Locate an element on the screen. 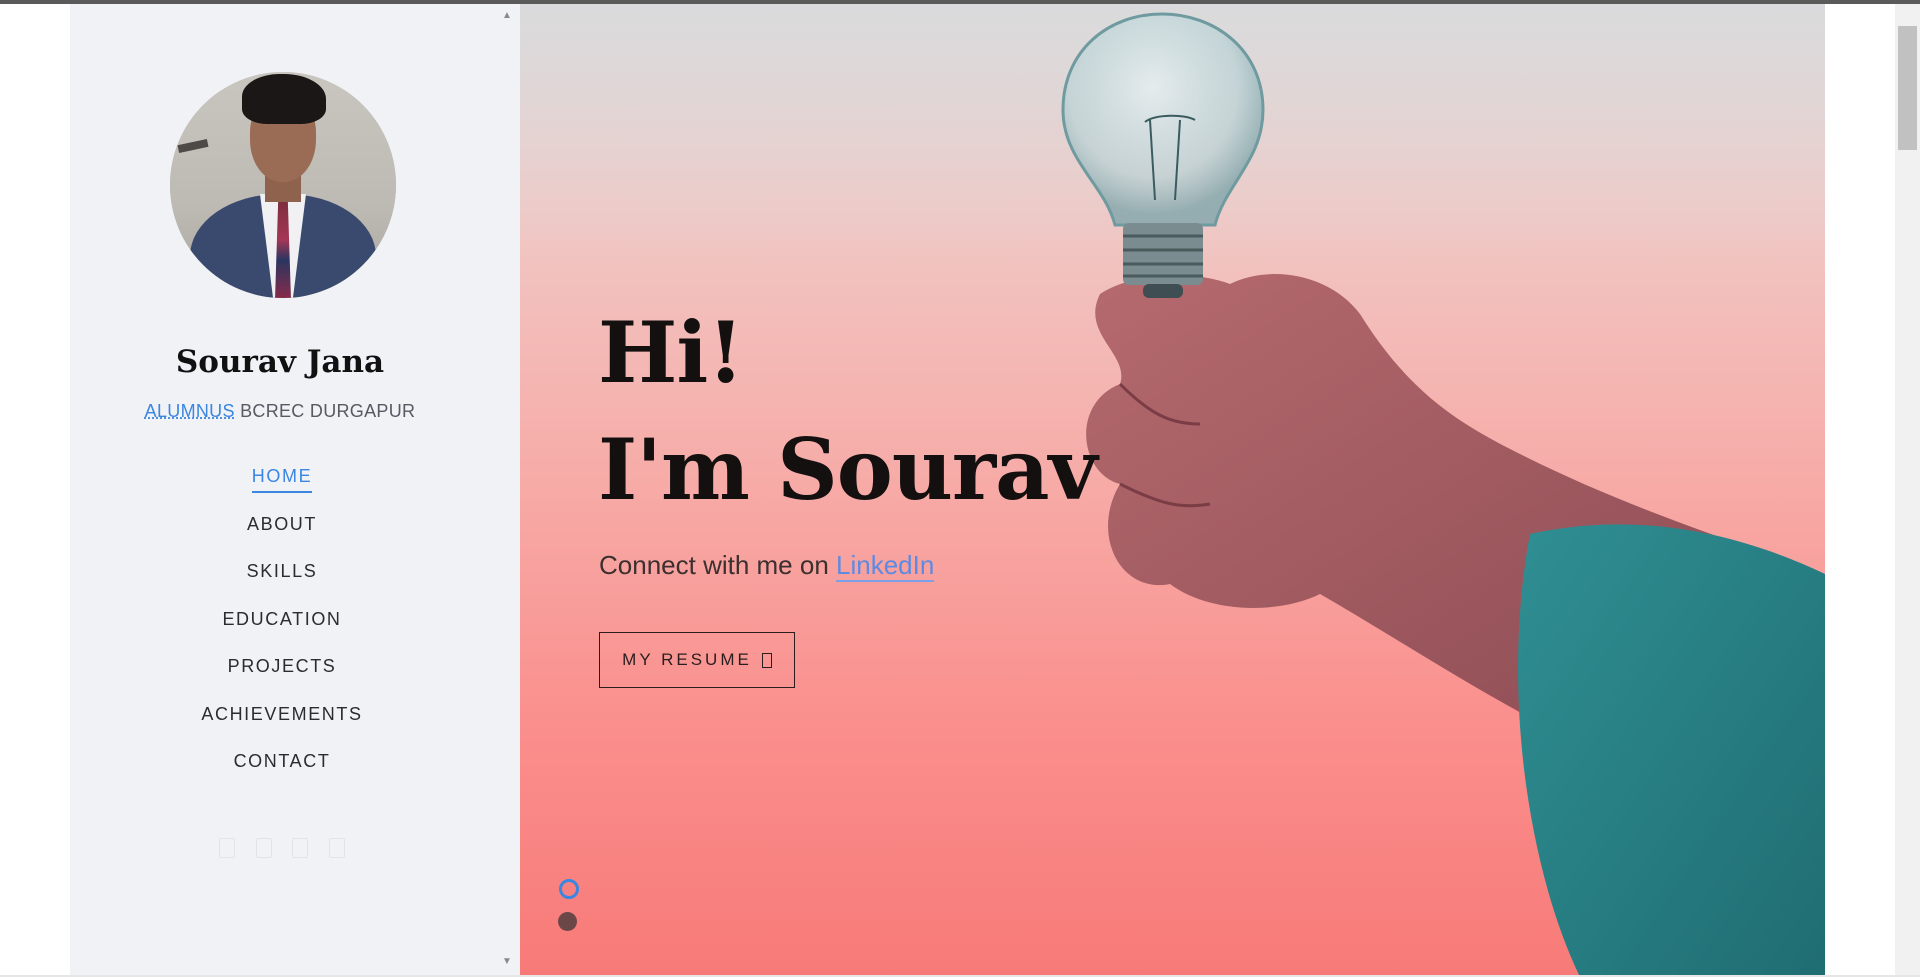 This screenshot has height=977, width=1920. page-scrollbar is located at coordinates (1907, 490).